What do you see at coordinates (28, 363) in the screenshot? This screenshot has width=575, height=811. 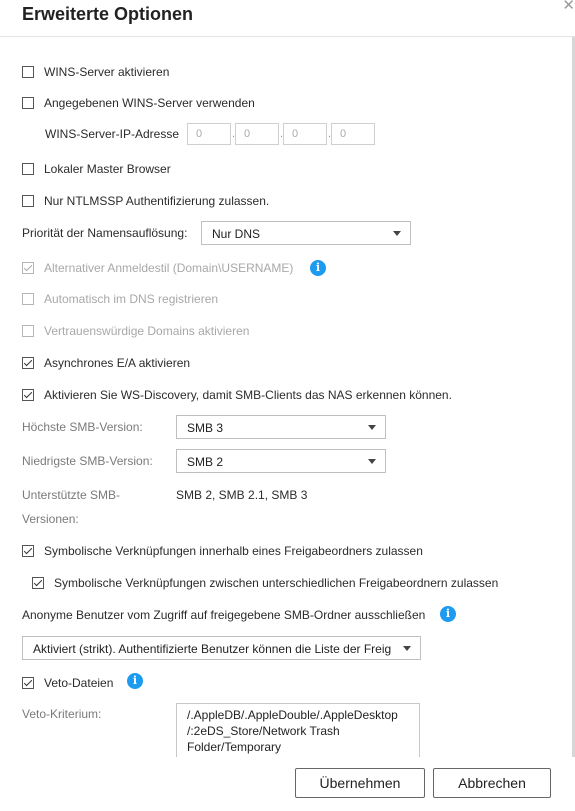 I see `async-io-checkbox` at bounding box center [28, 363].